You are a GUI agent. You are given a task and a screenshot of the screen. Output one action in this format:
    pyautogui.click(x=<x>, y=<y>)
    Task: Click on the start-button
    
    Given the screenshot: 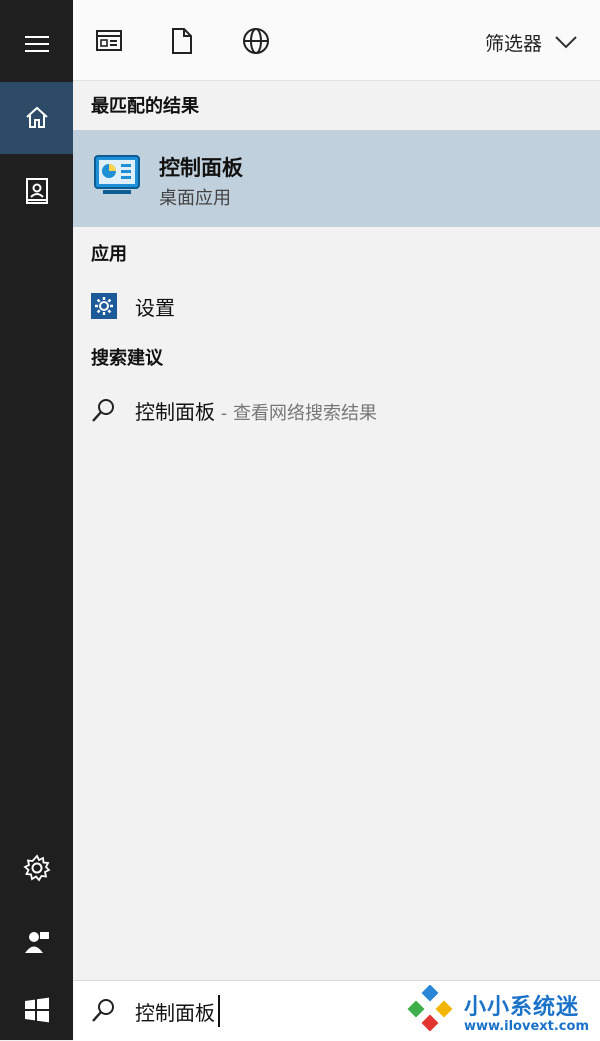 What is the action you would take?
    pyautogui.click(x=36, y=1010)
    